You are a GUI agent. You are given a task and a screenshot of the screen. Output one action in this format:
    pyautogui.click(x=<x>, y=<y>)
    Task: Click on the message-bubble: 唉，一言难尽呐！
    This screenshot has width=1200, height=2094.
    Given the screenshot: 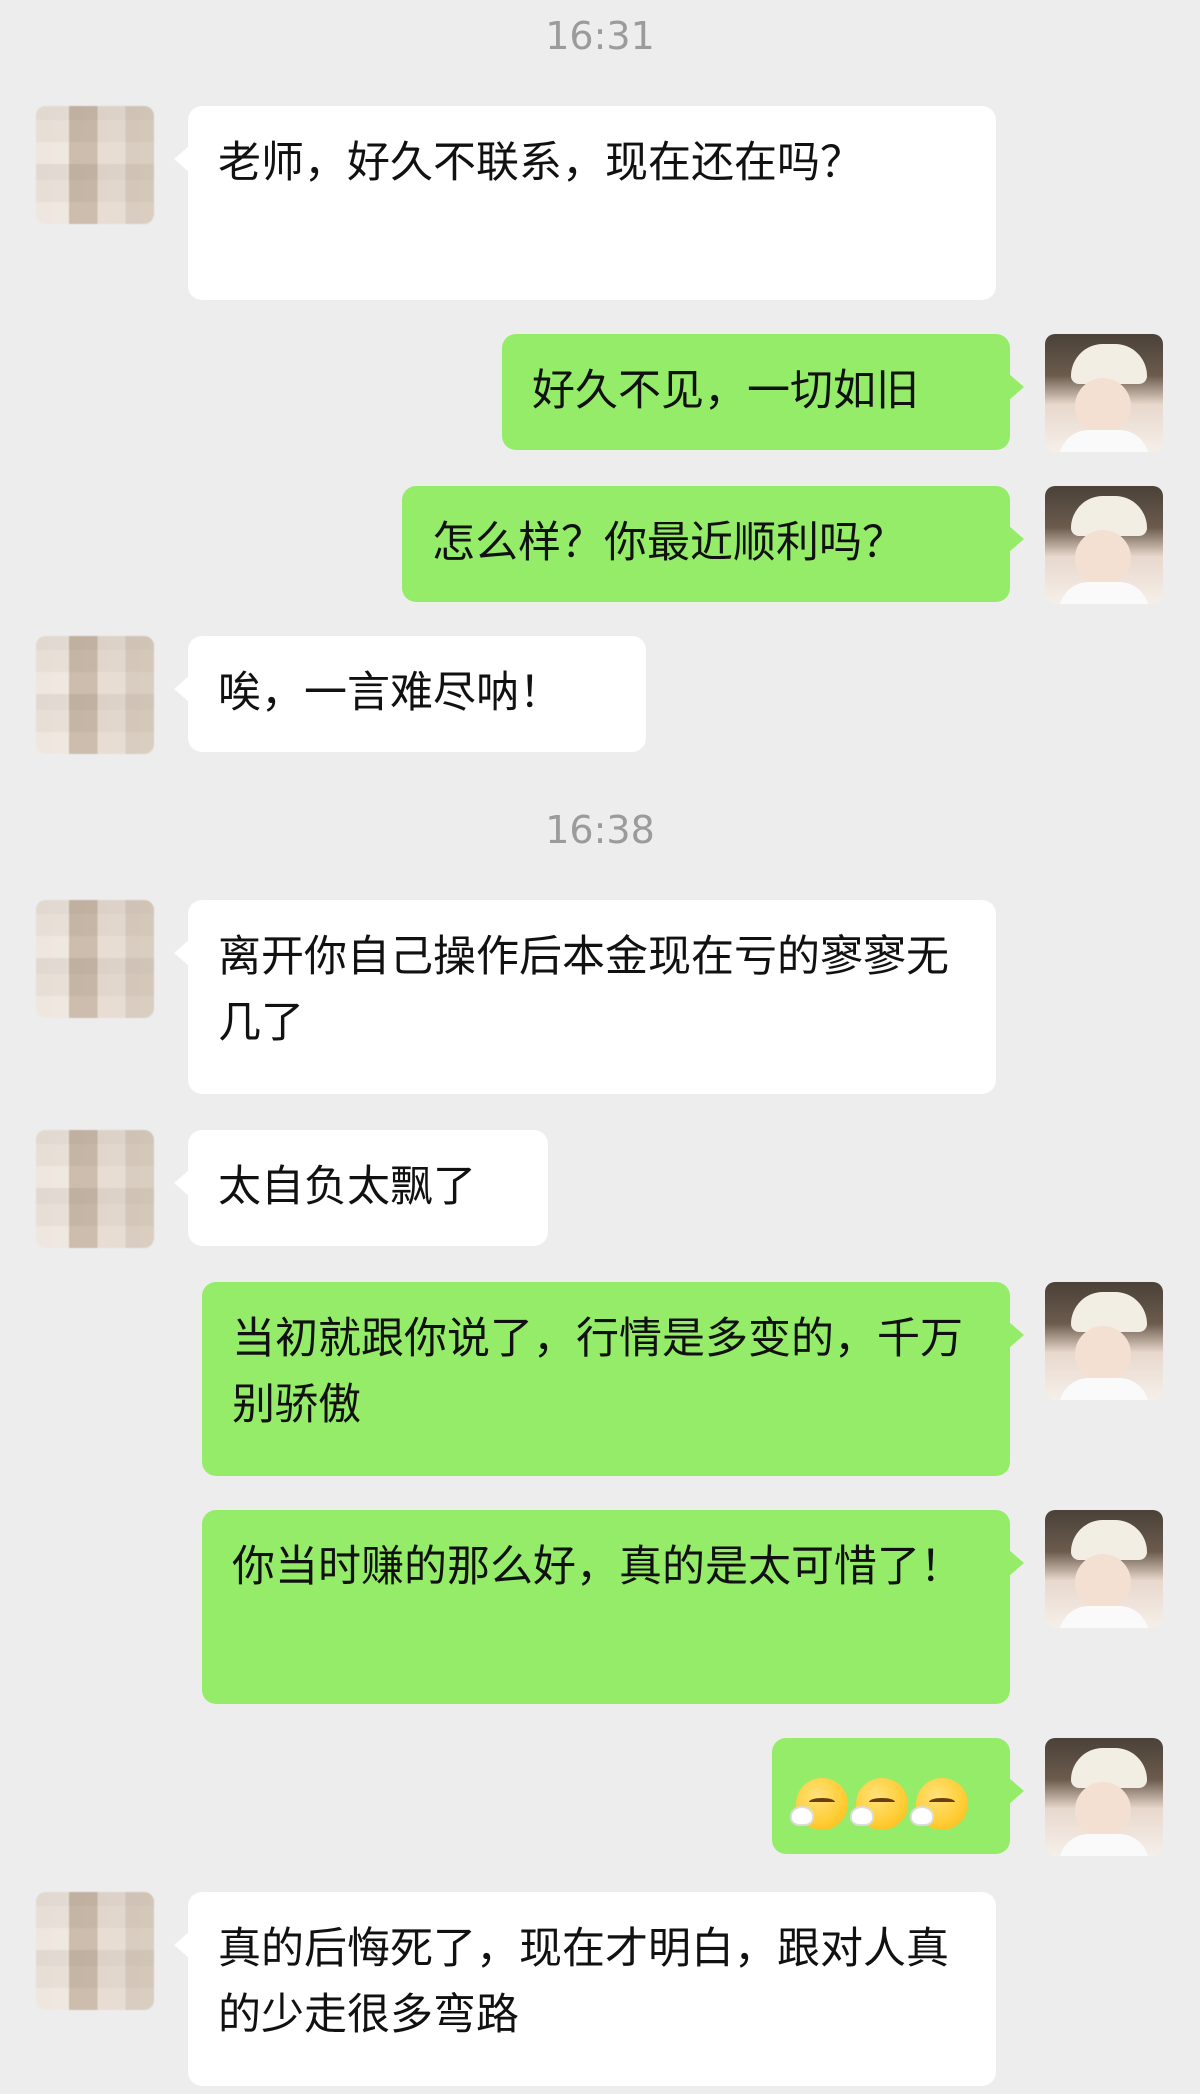 What is the action you would take?
    pyautogui.click(x=410, y=694)
    